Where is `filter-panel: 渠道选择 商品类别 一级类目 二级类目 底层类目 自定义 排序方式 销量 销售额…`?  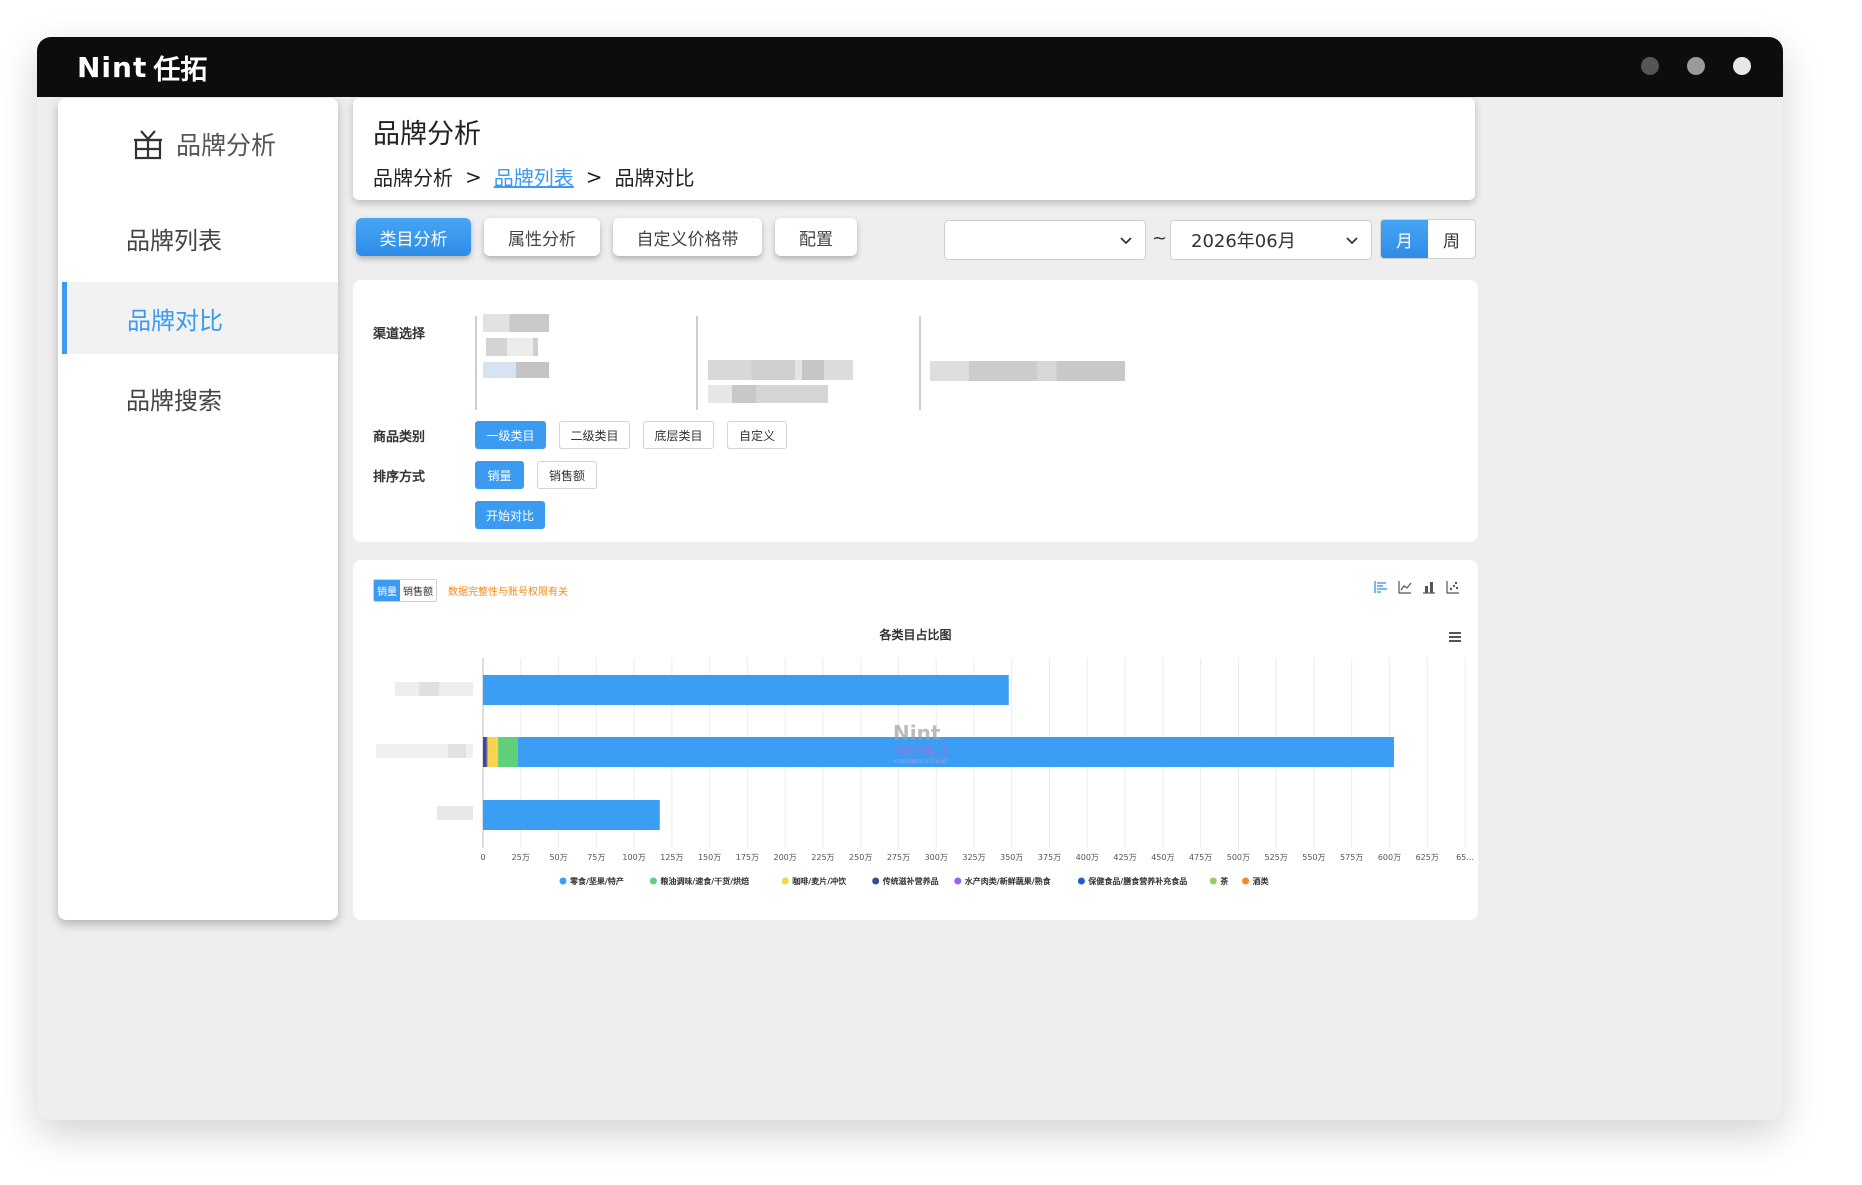
filter-panel: 渠道选择 商品类别 一级类目 二级类目 底层类目 自定义 排序方式 销量 销售额… is located at coordinates (915, 411).